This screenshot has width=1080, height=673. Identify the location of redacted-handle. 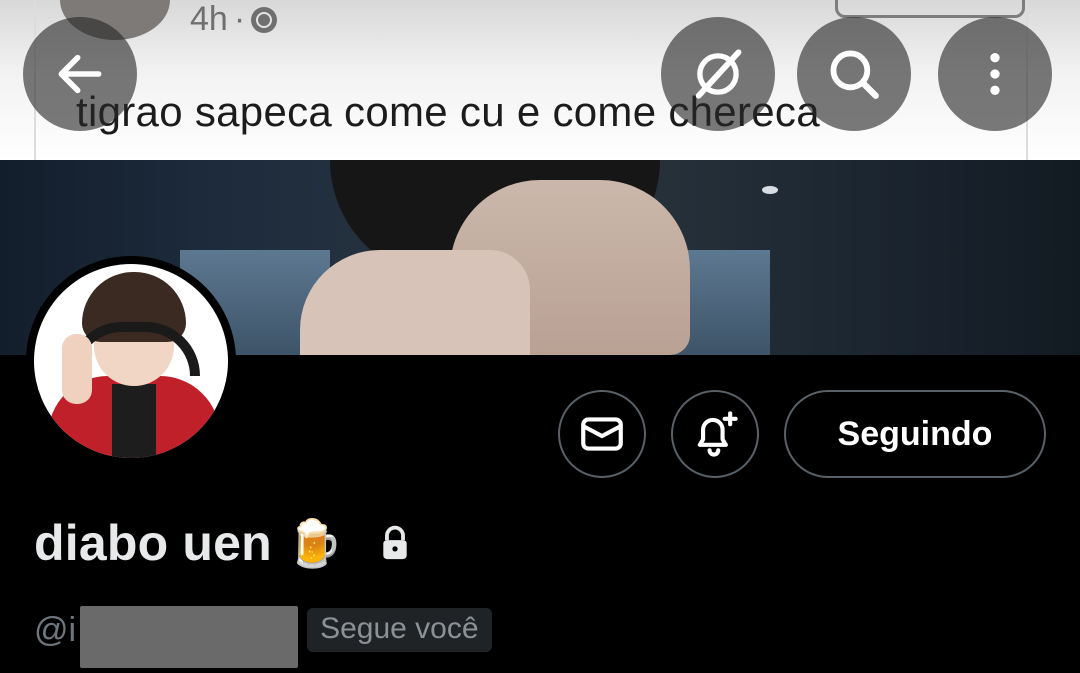
(189, 637).